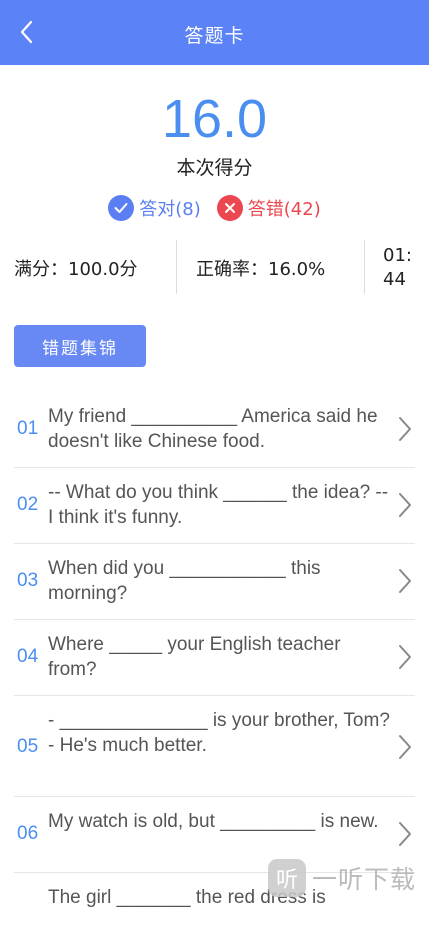 Image resolution: width=429 pixels, height=948 pixels. Describe the element at coordinates (28, 746) in the screenshot. I see `question-number: 05` at that location.